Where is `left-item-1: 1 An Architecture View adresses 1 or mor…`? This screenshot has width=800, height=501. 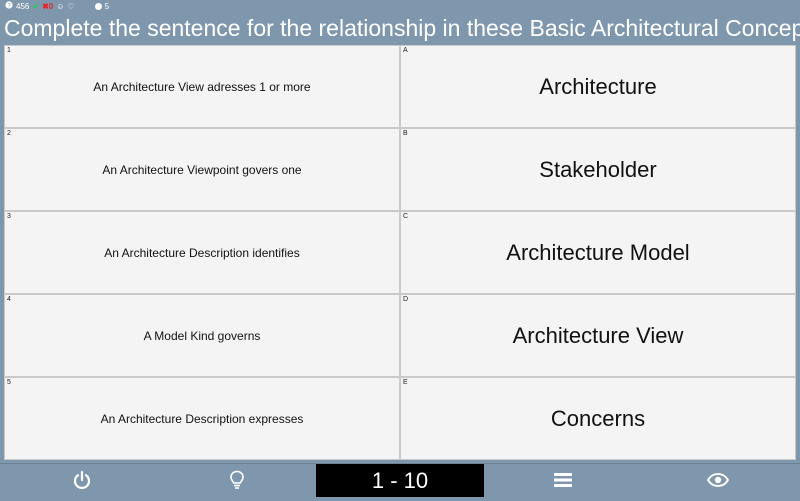
left-item-1: 1 An Architecture View adresses 1 or mor… is located at coordinates (202, 86).